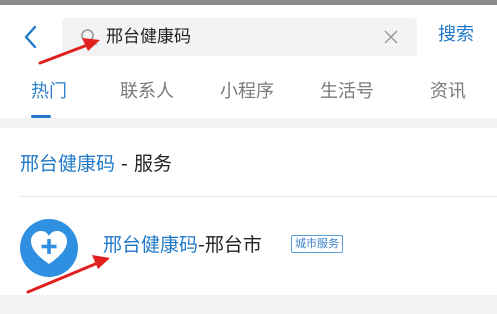  I want to click on search-icon, so click(89, 37).